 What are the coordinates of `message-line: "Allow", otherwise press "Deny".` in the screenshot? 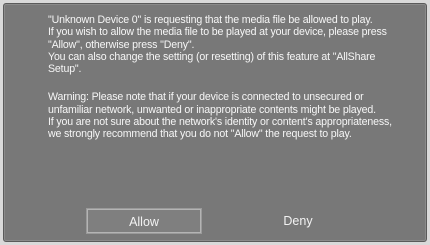 It's located at (121, 44).